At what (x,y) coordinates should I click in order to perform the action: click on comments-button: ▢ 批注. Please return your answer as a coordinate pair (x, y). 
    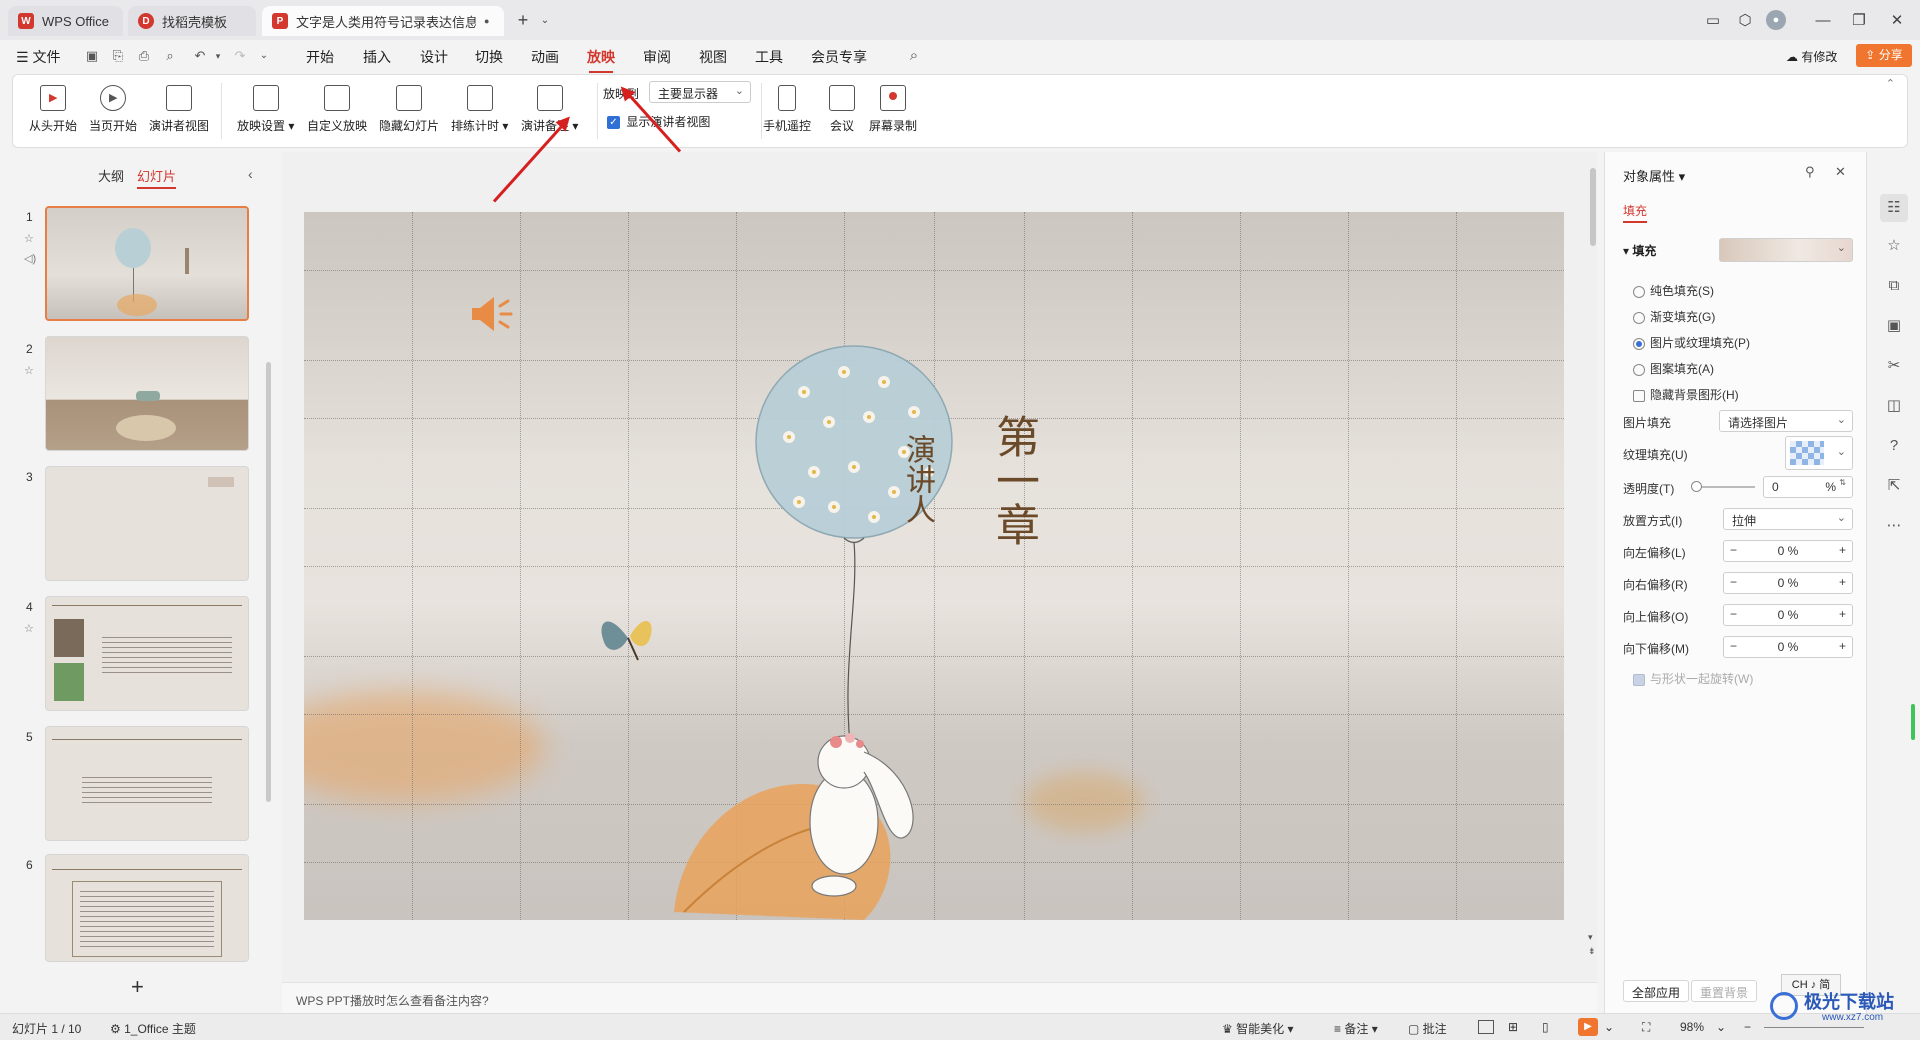
    Looking at the image, I should click on (1427, 1028).